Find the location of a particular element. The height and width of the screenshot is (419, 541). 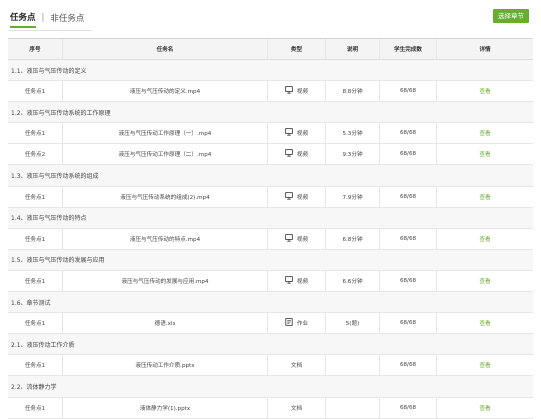

column-header-done: 学生完成数 is located at coordinates (408, 49).